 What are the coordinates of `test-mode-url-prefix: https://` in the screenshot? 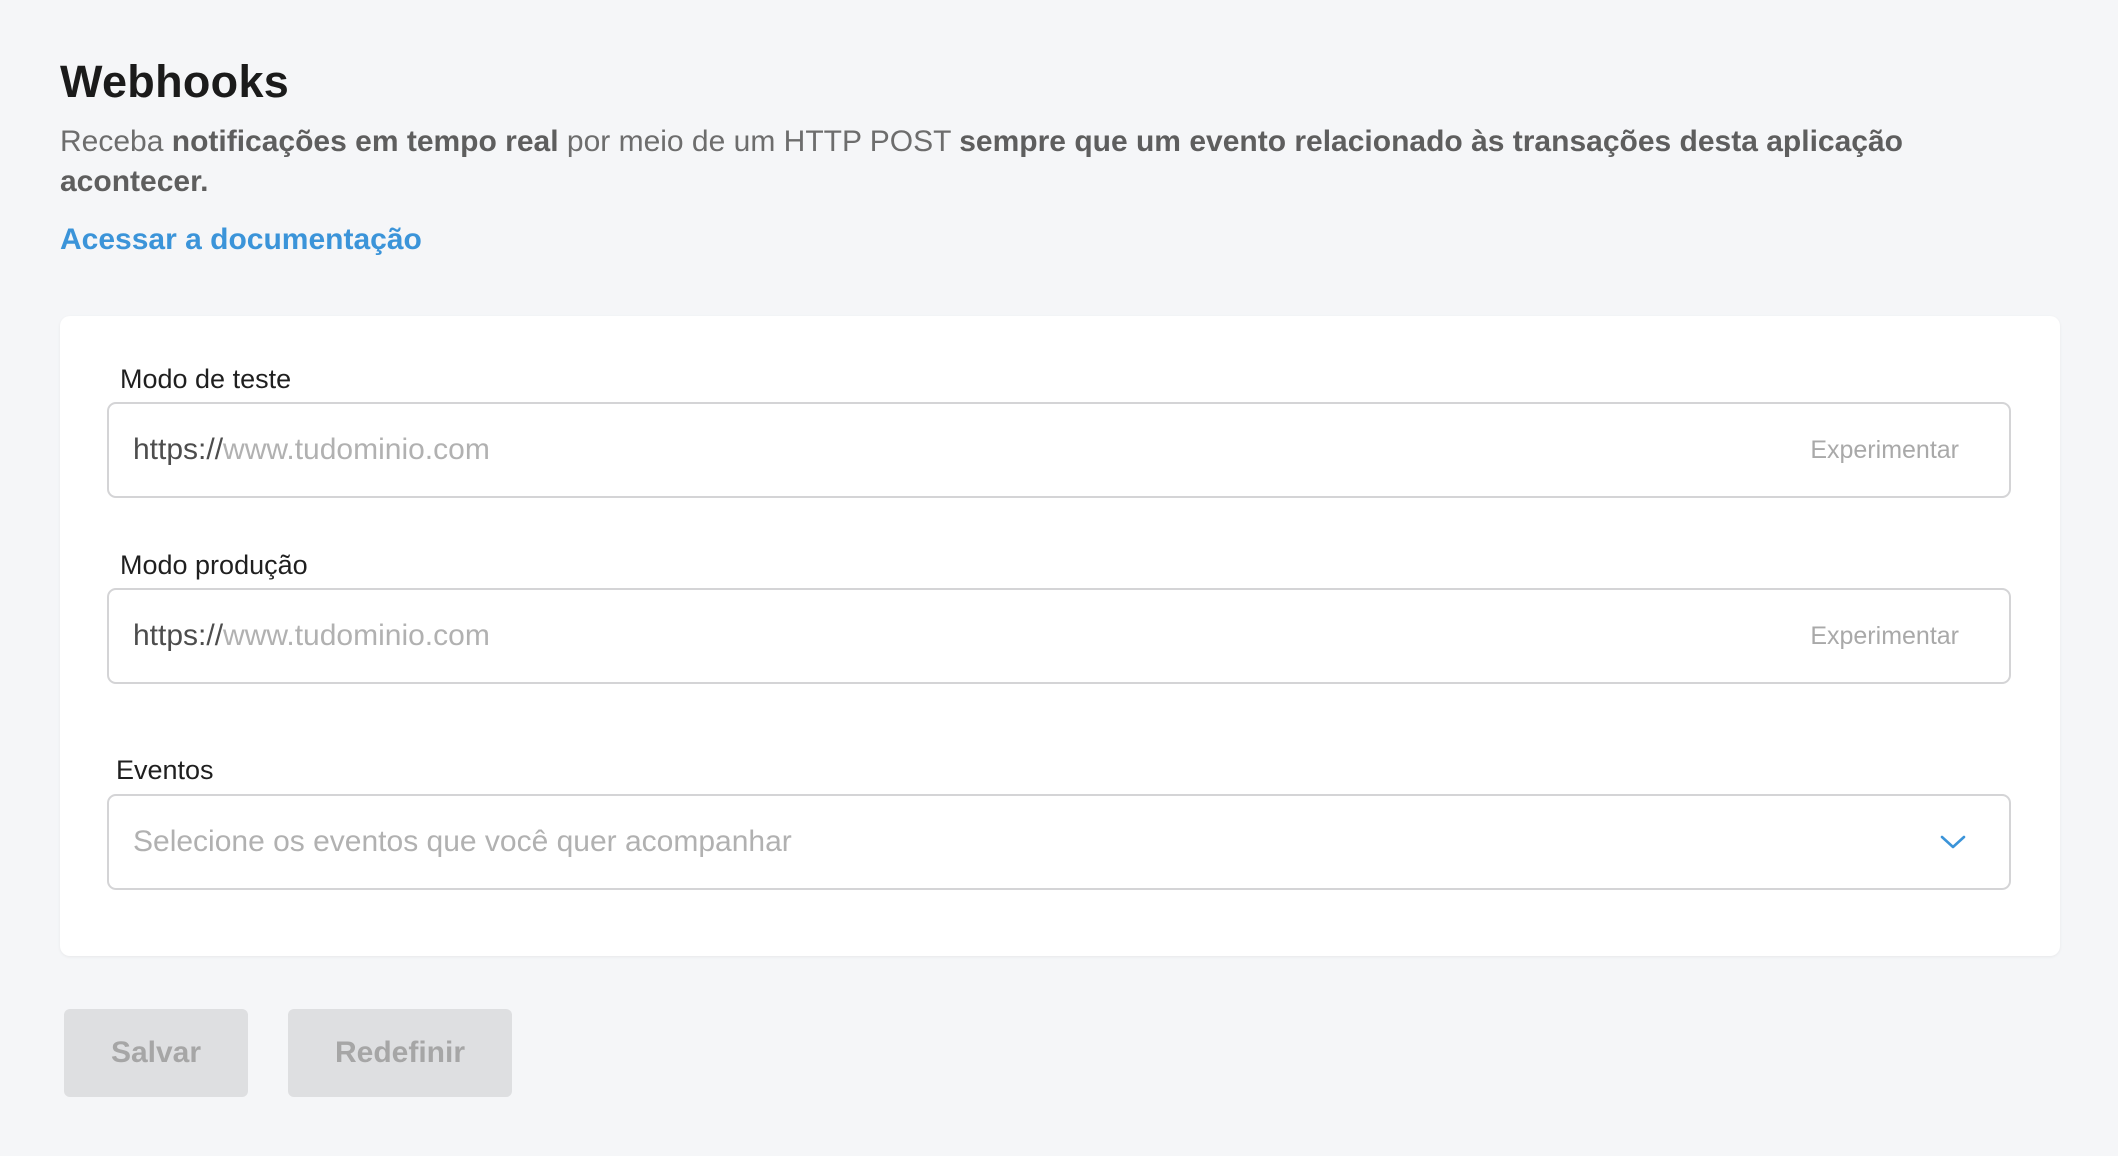 It's located at (178, 449).